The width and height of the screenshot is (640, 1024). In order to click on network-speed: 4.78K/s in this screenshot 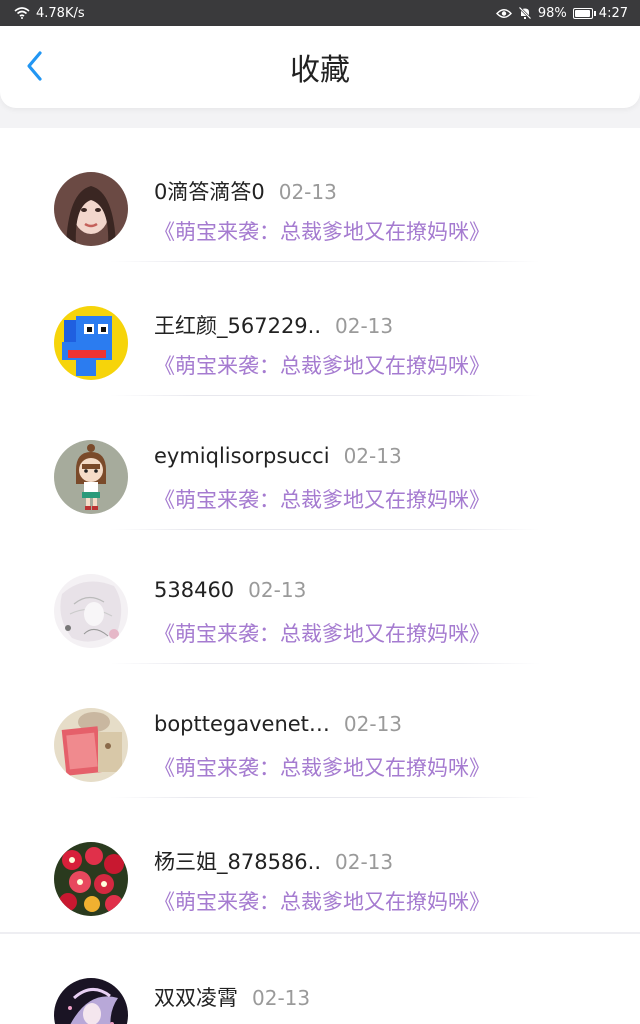, I will do `click(60, 13)`.